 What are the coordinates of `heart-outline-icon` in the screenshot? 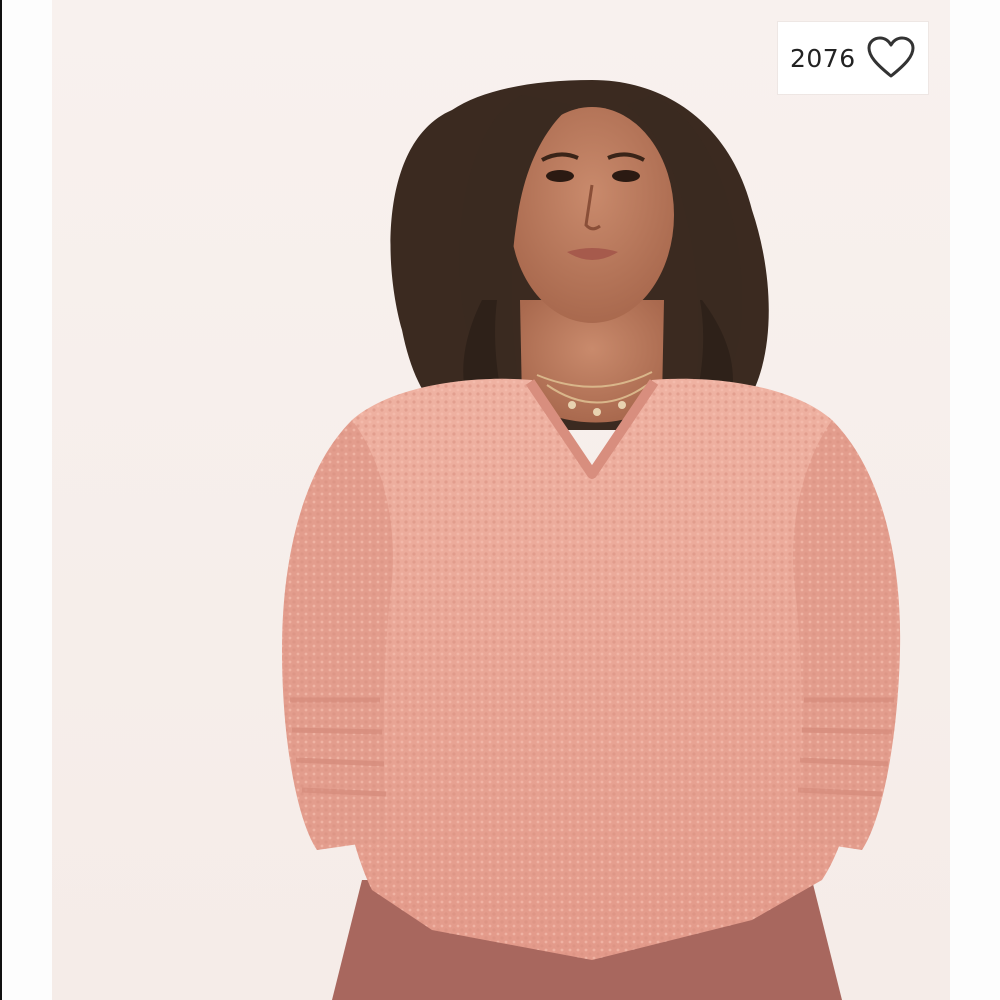 It's located at (891, 58).